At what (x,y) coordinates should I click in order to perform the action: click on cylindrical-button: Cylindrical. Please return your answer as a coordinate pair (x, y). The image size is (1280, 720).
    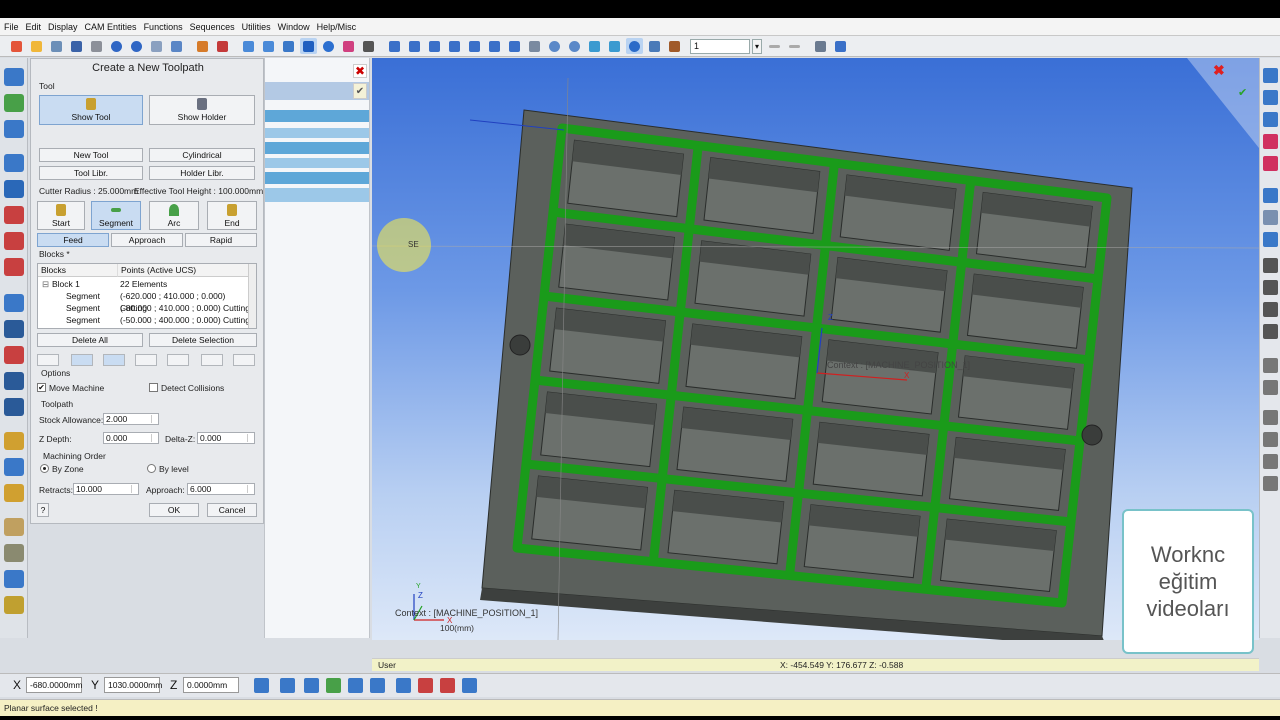
    Looking at the image, I should click on (202, 155).